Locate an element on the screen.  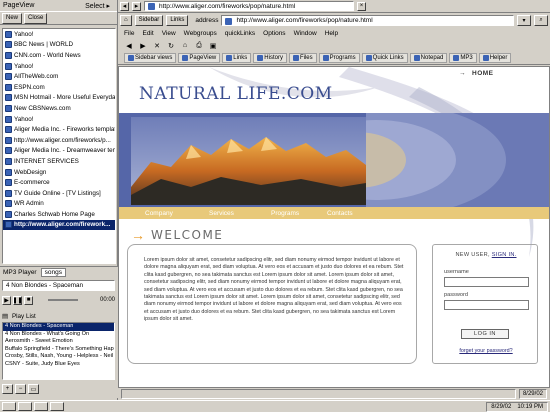
menu-webgroups: Webgroups is located at coordinates (200, 33).